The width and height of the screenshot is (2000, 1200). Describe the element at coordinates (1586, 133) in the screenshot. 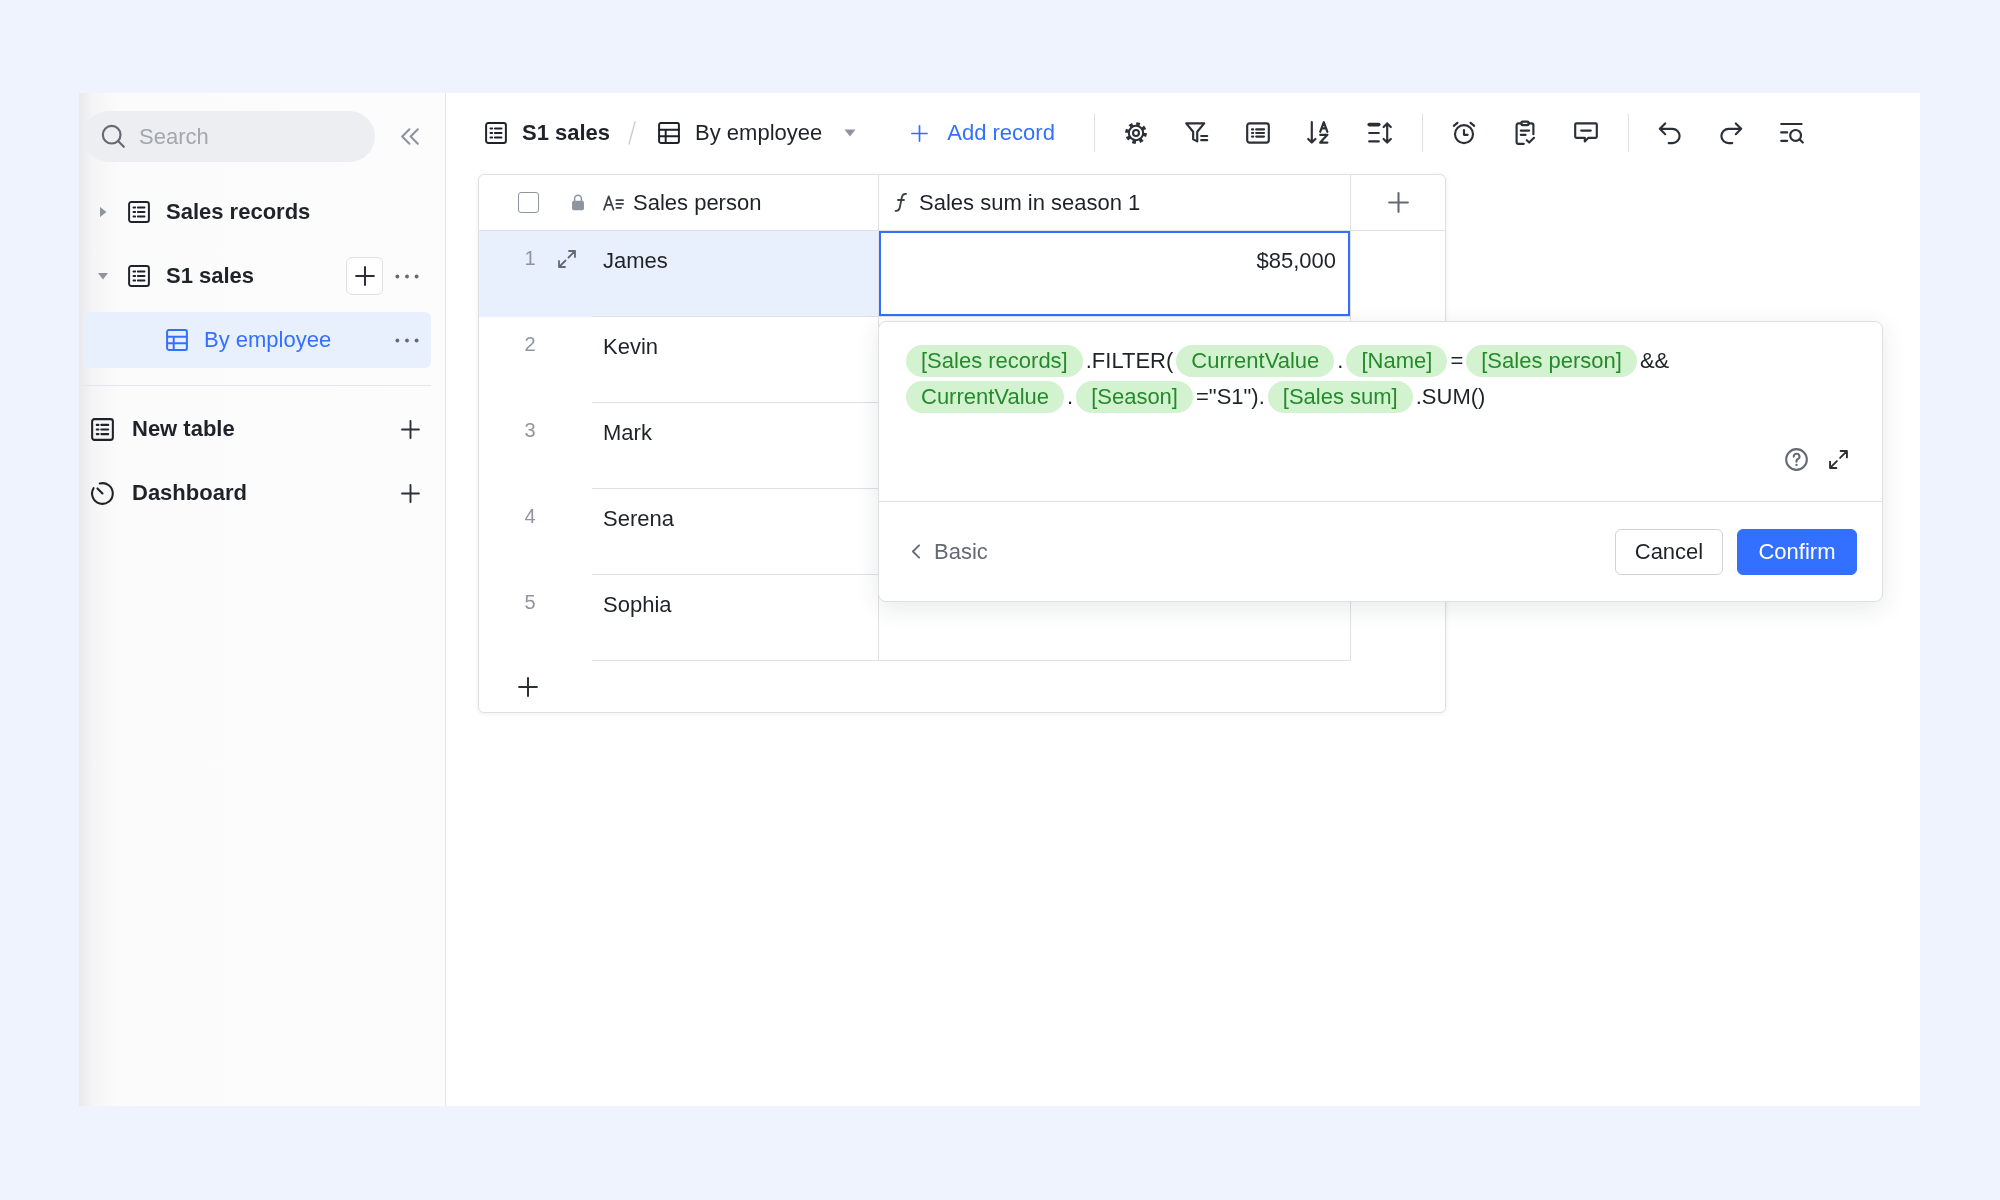

I see `comment-icon` at that location.